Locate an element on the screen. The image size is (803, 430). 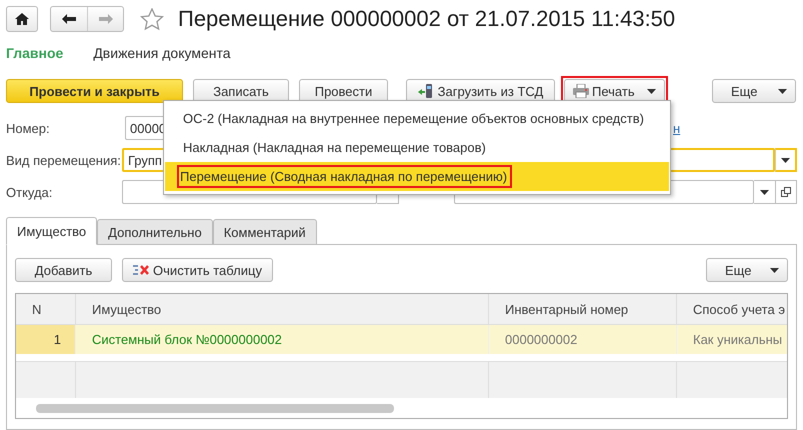
table-cell: 0000000002 is located at coordinates (583, 339).